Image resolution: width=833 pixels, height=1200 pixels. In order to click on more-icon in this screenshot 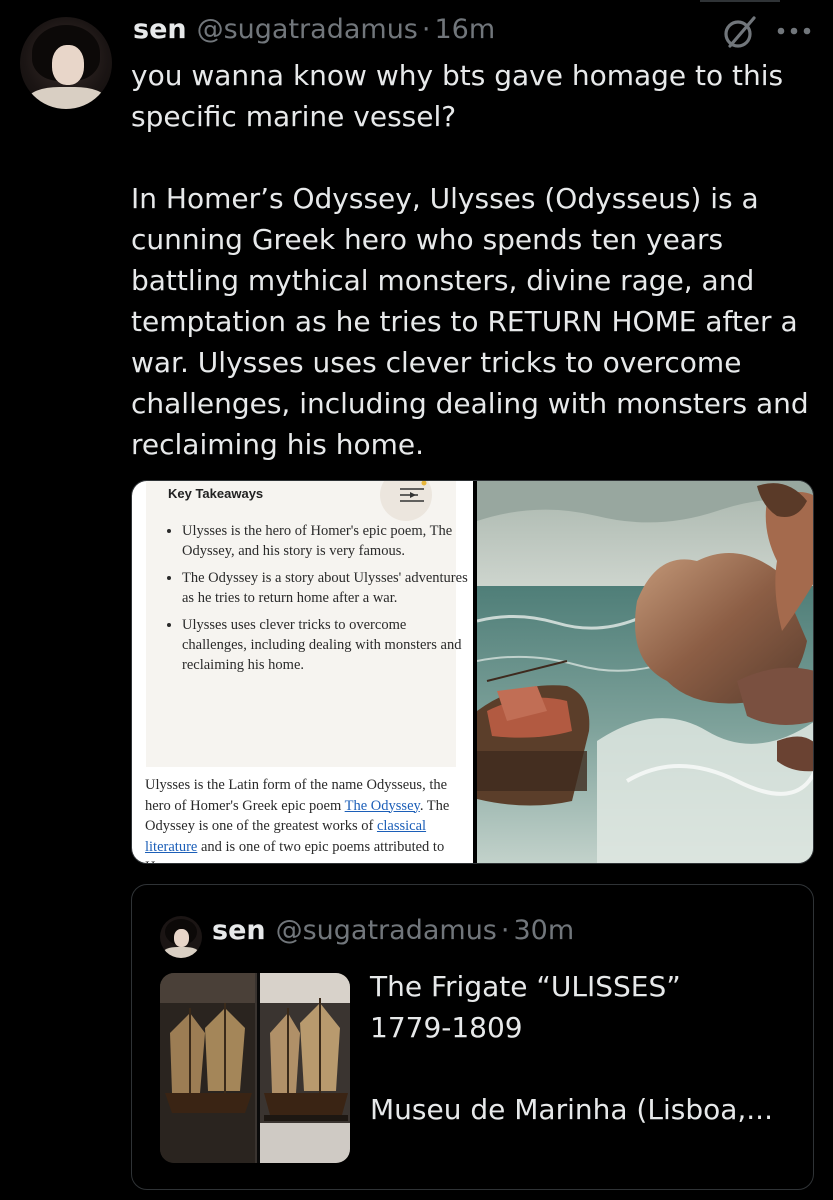, I will do `click(794, 31)`.